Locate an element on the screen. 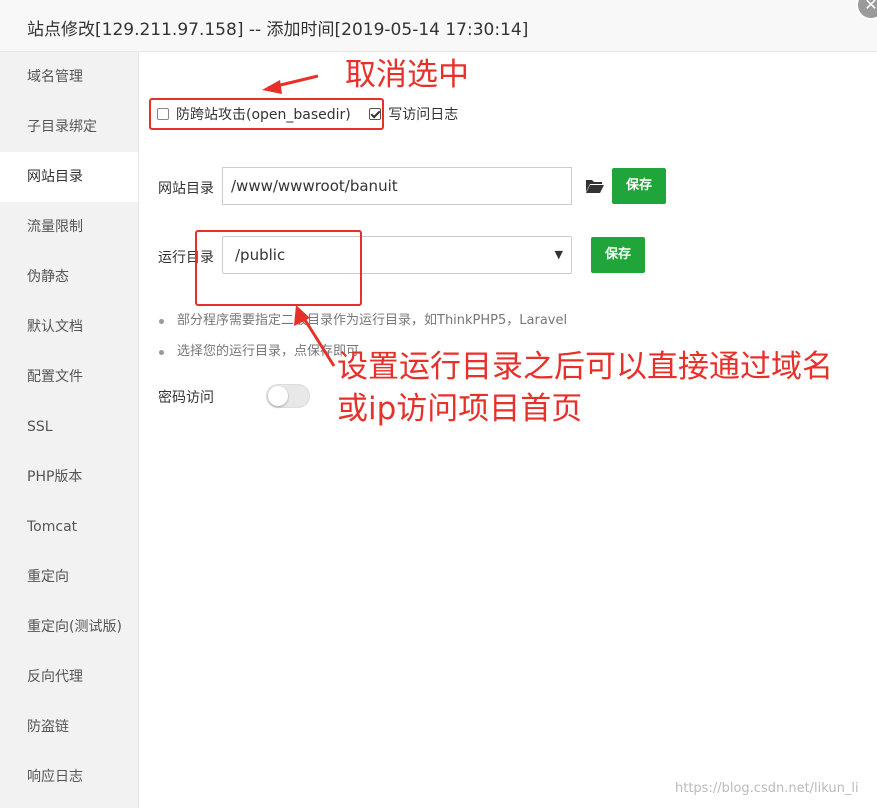 The width and height of the screenshot is (877, 808). sidebar-item-subdir-binding: 子目录绑定 is located at coordinates (69, 127).